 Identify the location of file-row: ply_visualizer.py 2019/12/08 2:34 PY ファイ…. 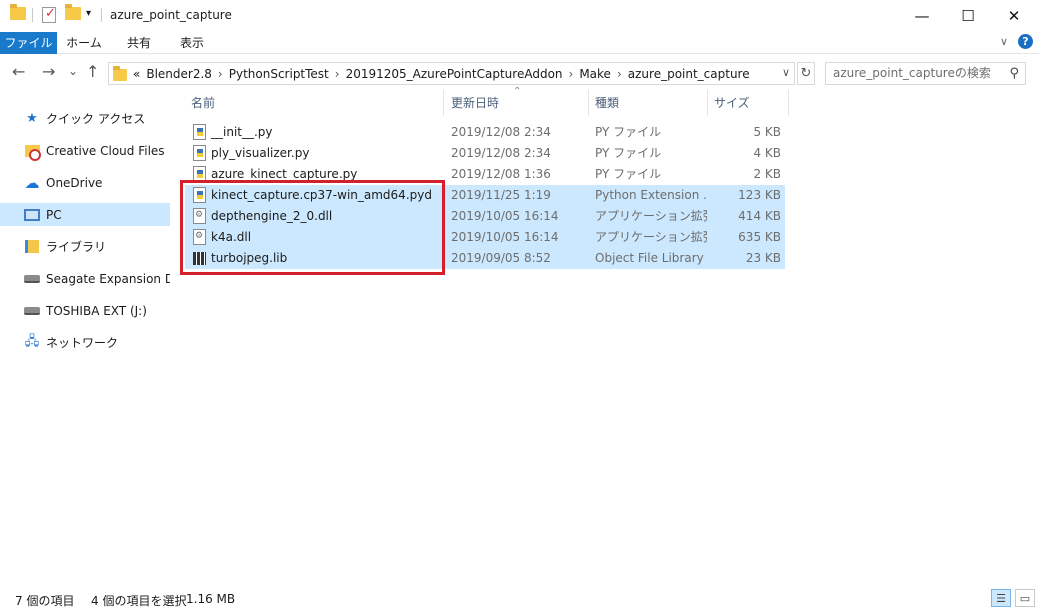
(485, 153).